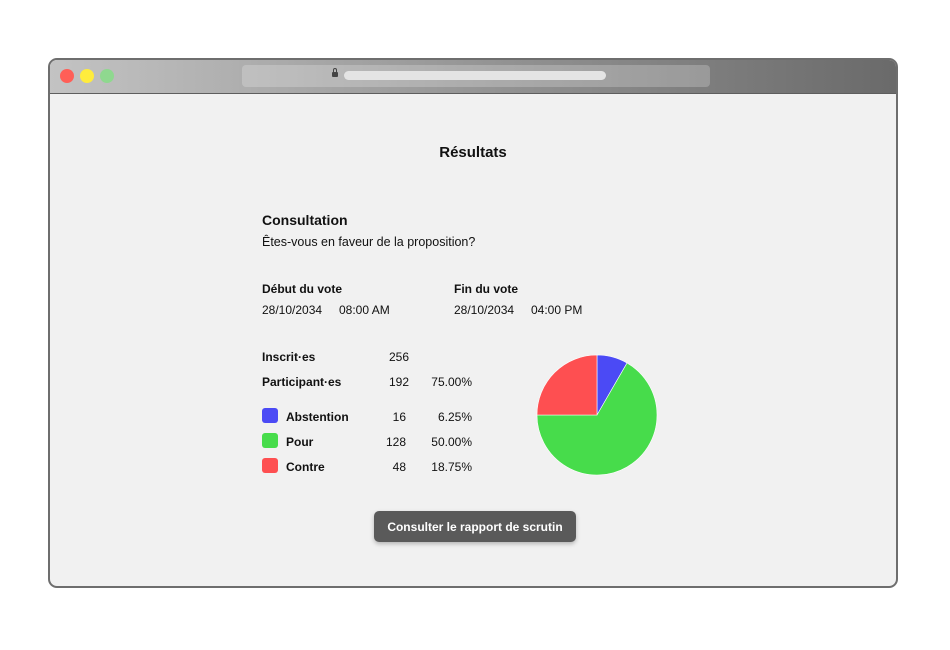 The image size is (950, 650). What do you see at coordinates (305, 220) in the screenshot?
I see `consultation-title: Consultation` at bounding box center [305, 220].